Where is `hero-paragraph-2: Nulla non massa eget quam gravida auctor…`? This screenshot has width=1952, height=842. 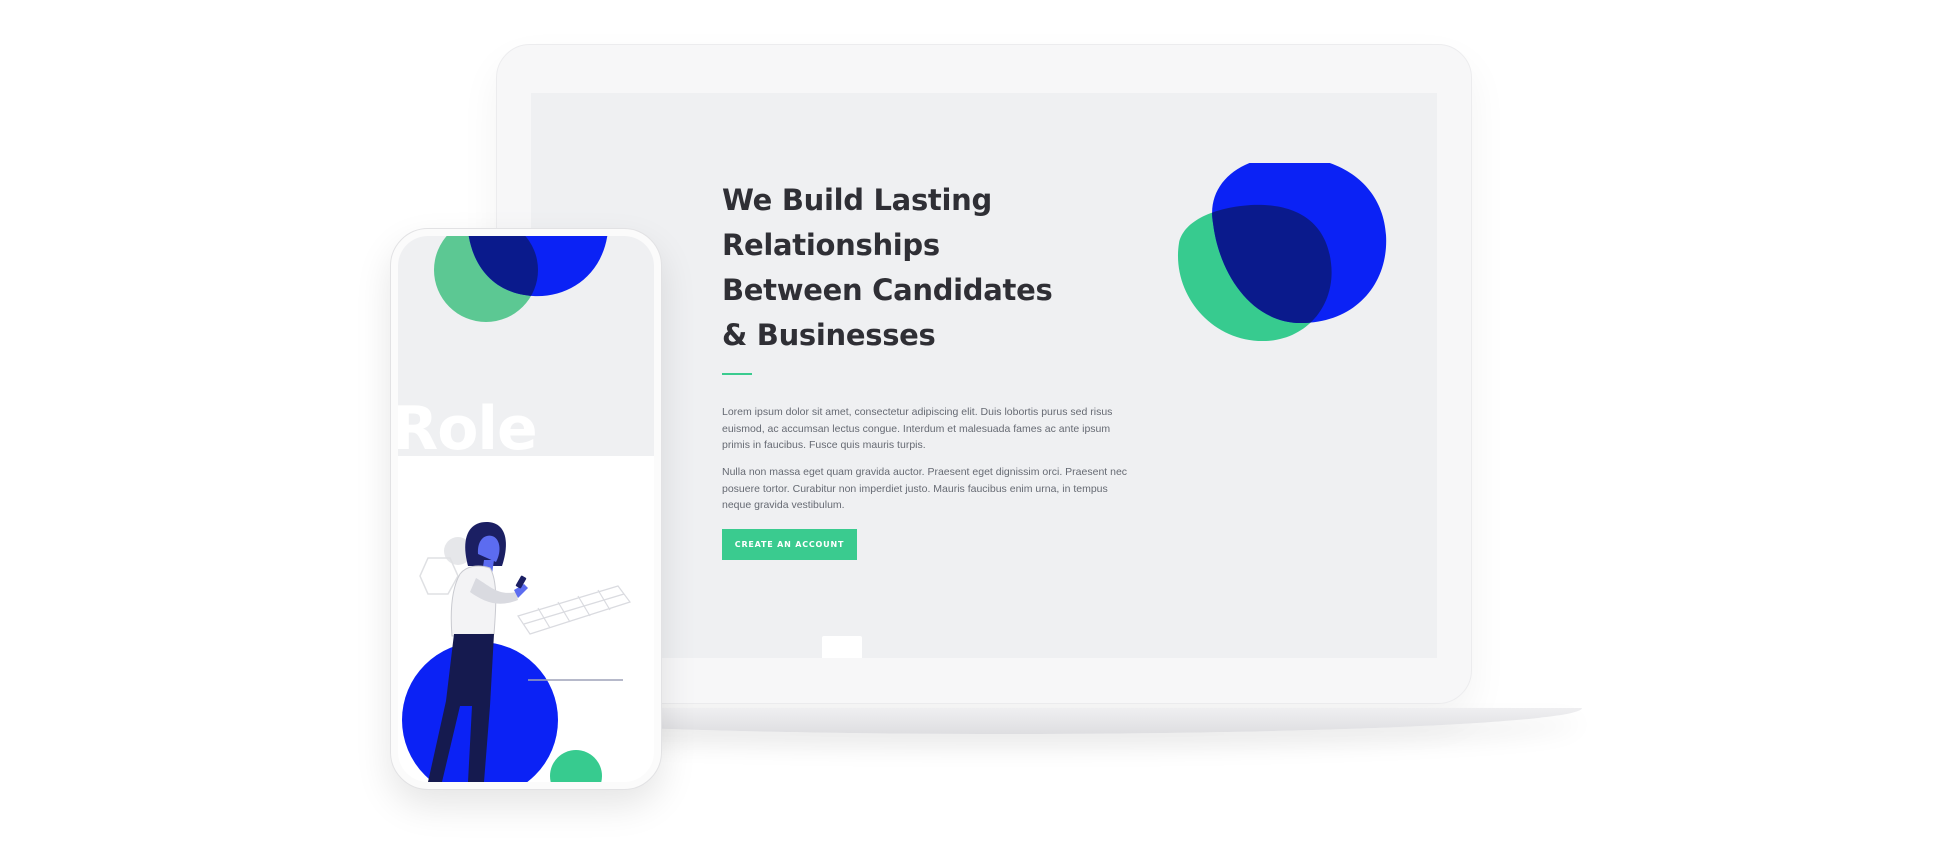 hero-paragraph-2: Nulla non massa eget quam gravida auctor… is located at coordinates (925, 488).